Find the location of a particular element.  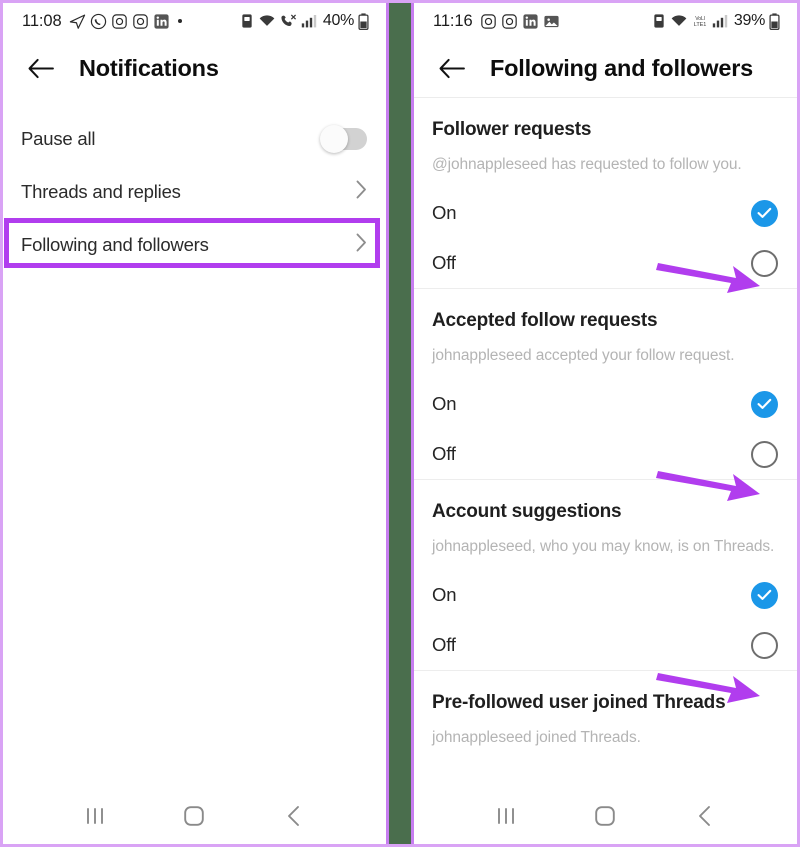

status-system-icons: VoLl LTE1 39% is located at coordinates (716, 21).